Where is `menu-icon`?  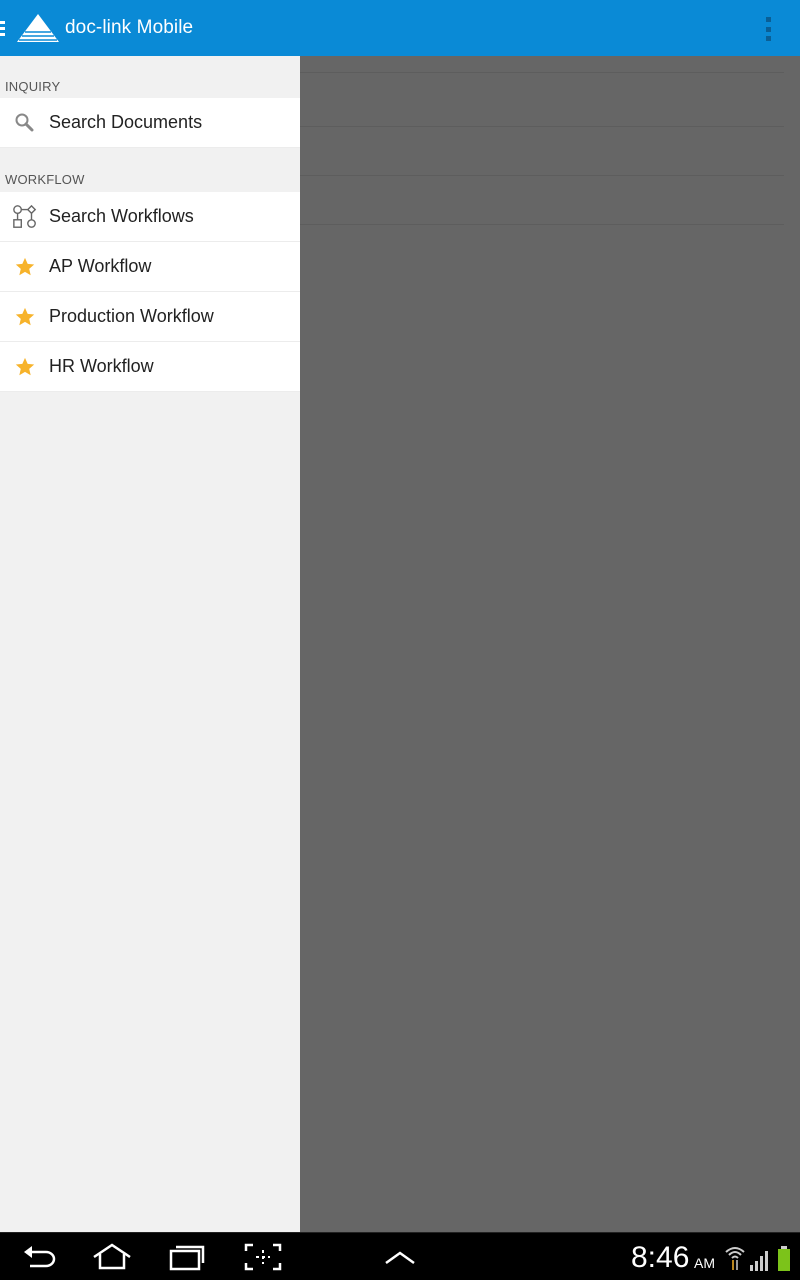 menu-icon is located at coordinates (2, 28).